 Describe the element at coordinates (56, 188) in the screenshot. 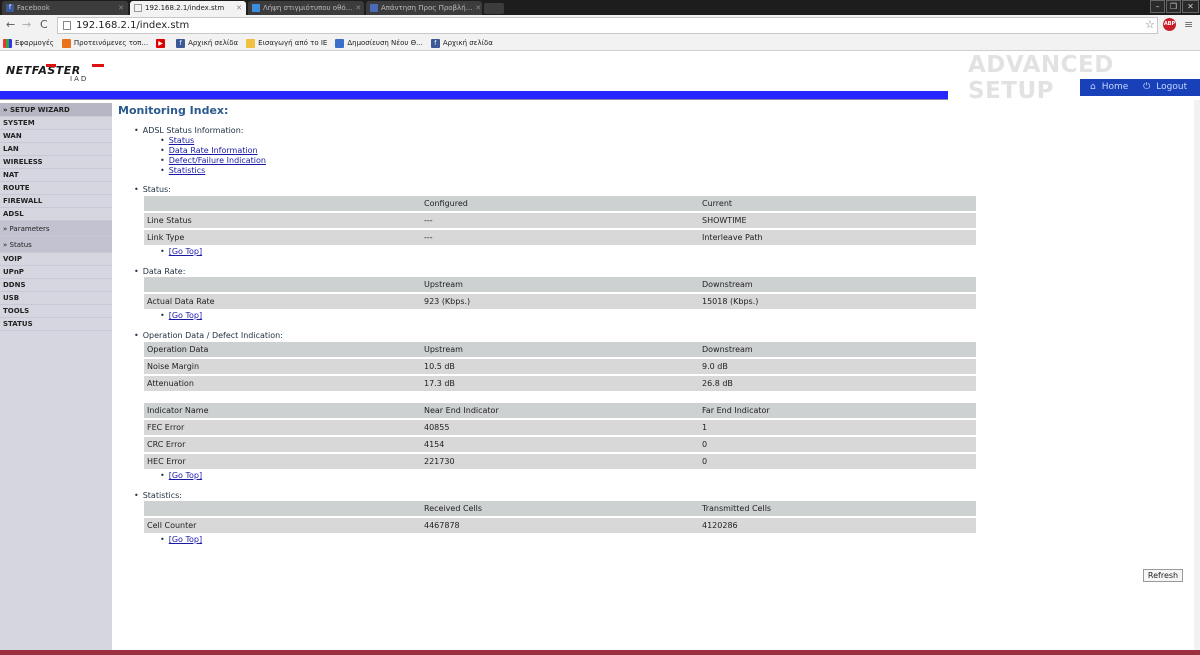

I see `sidebar-item-route: ROUTE` at that location.